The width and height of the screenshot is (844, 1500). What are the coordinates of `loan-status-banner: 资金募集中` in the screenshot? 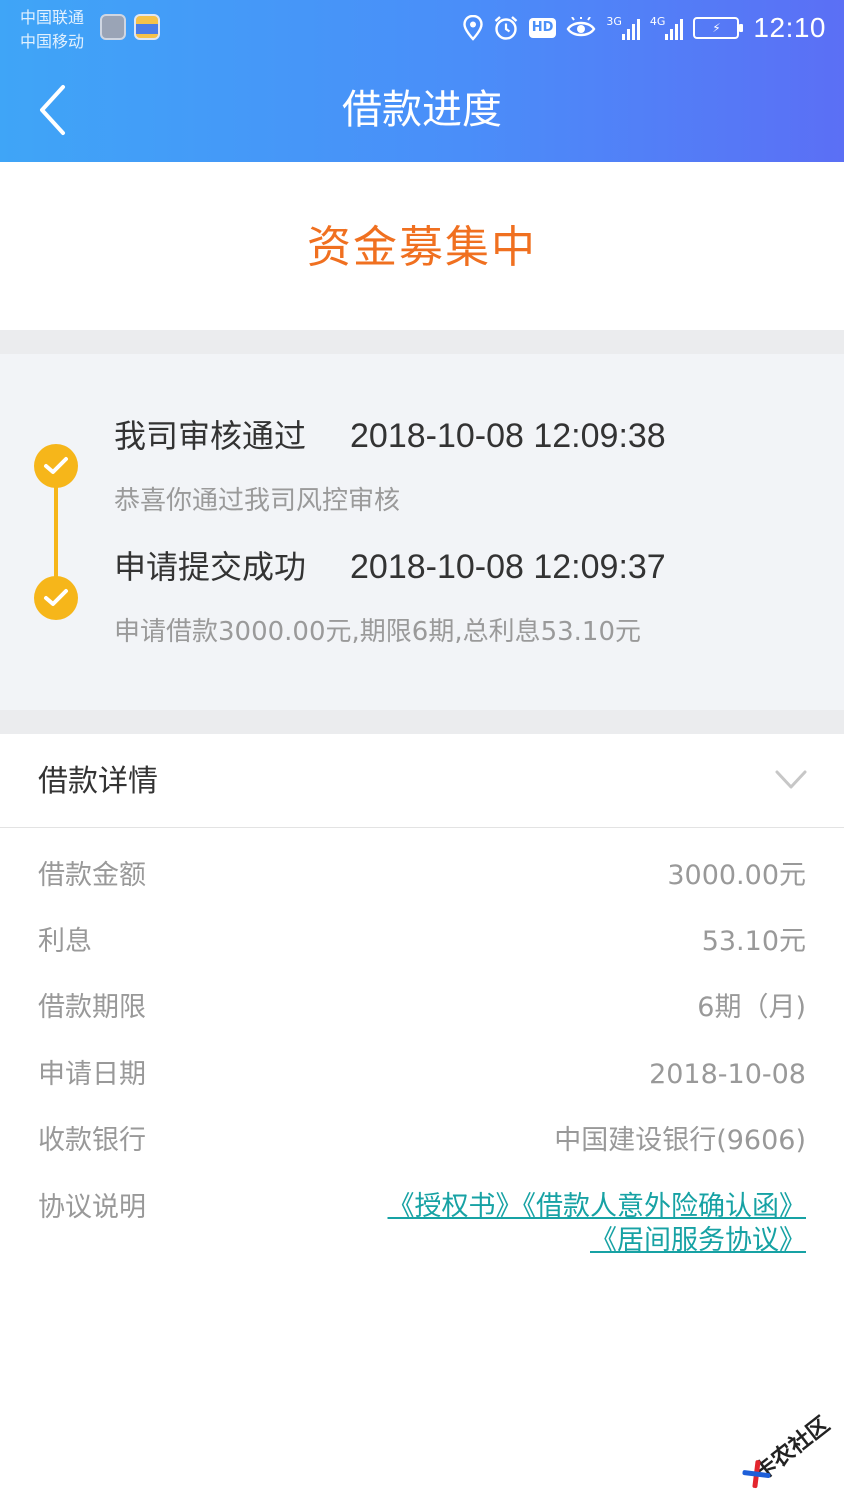 It's located at (422, 246).